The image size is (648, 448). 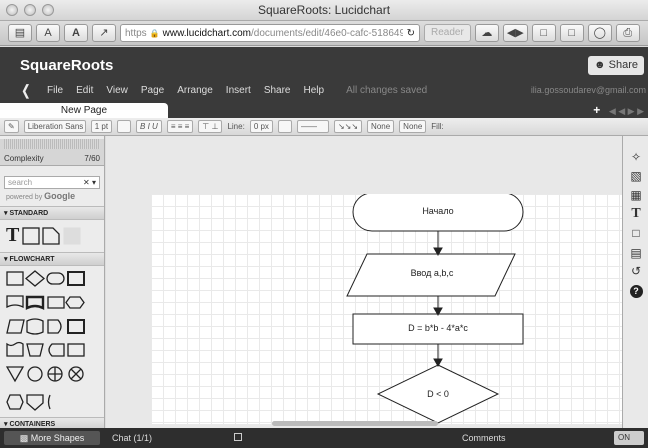 What do you see at coordinates (387, 90) in the screenshot?
I see `save-status: All changes saved` at bounding box center [387, 90].